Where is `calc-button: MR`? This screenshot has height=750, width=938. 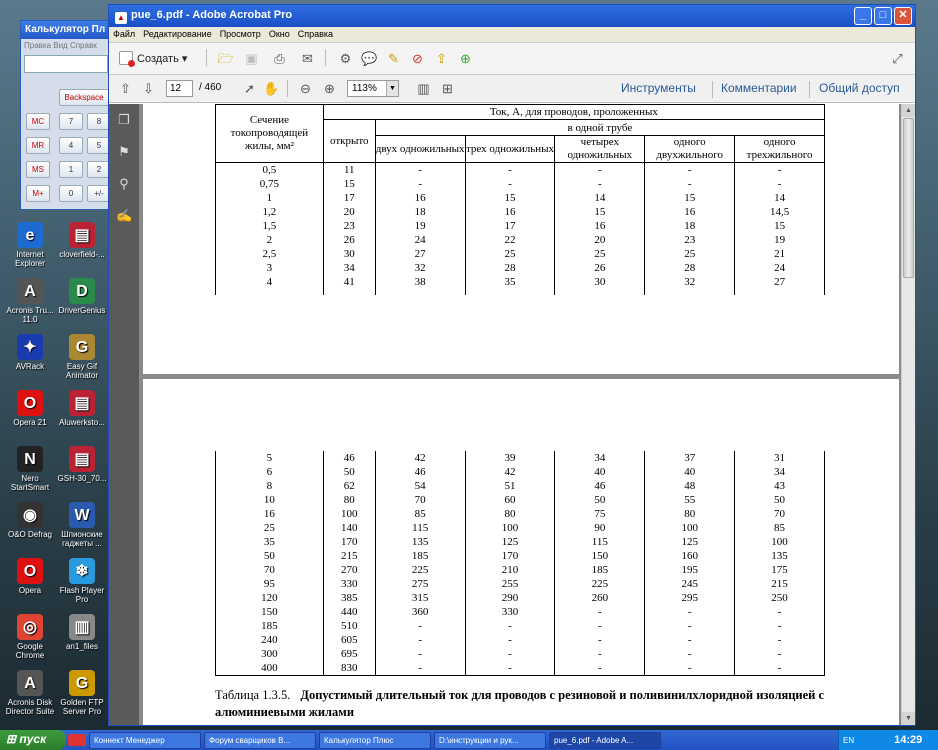
calc-button: MR is located at coordinates (38, 145).